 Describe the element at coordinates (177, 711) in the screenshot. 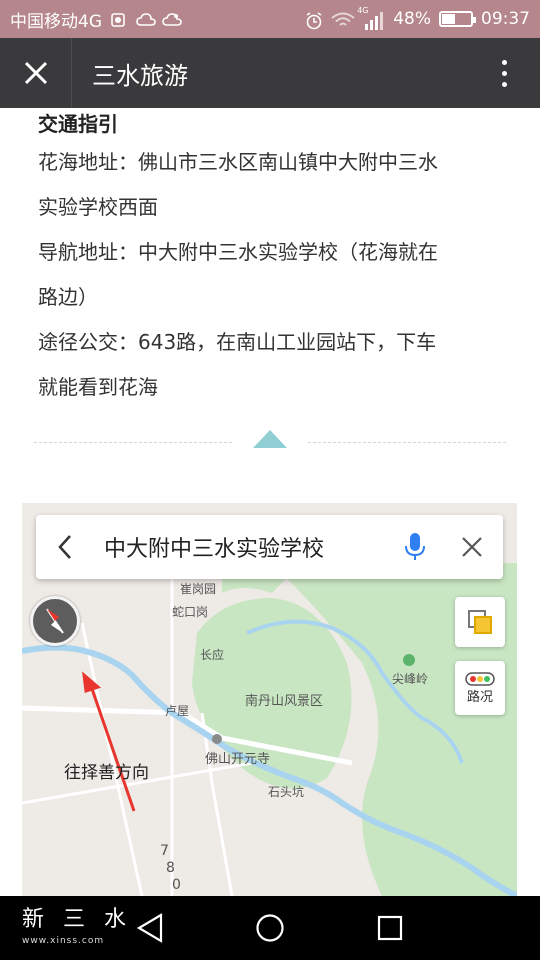

I see `village-label: 卢屋` at that location.